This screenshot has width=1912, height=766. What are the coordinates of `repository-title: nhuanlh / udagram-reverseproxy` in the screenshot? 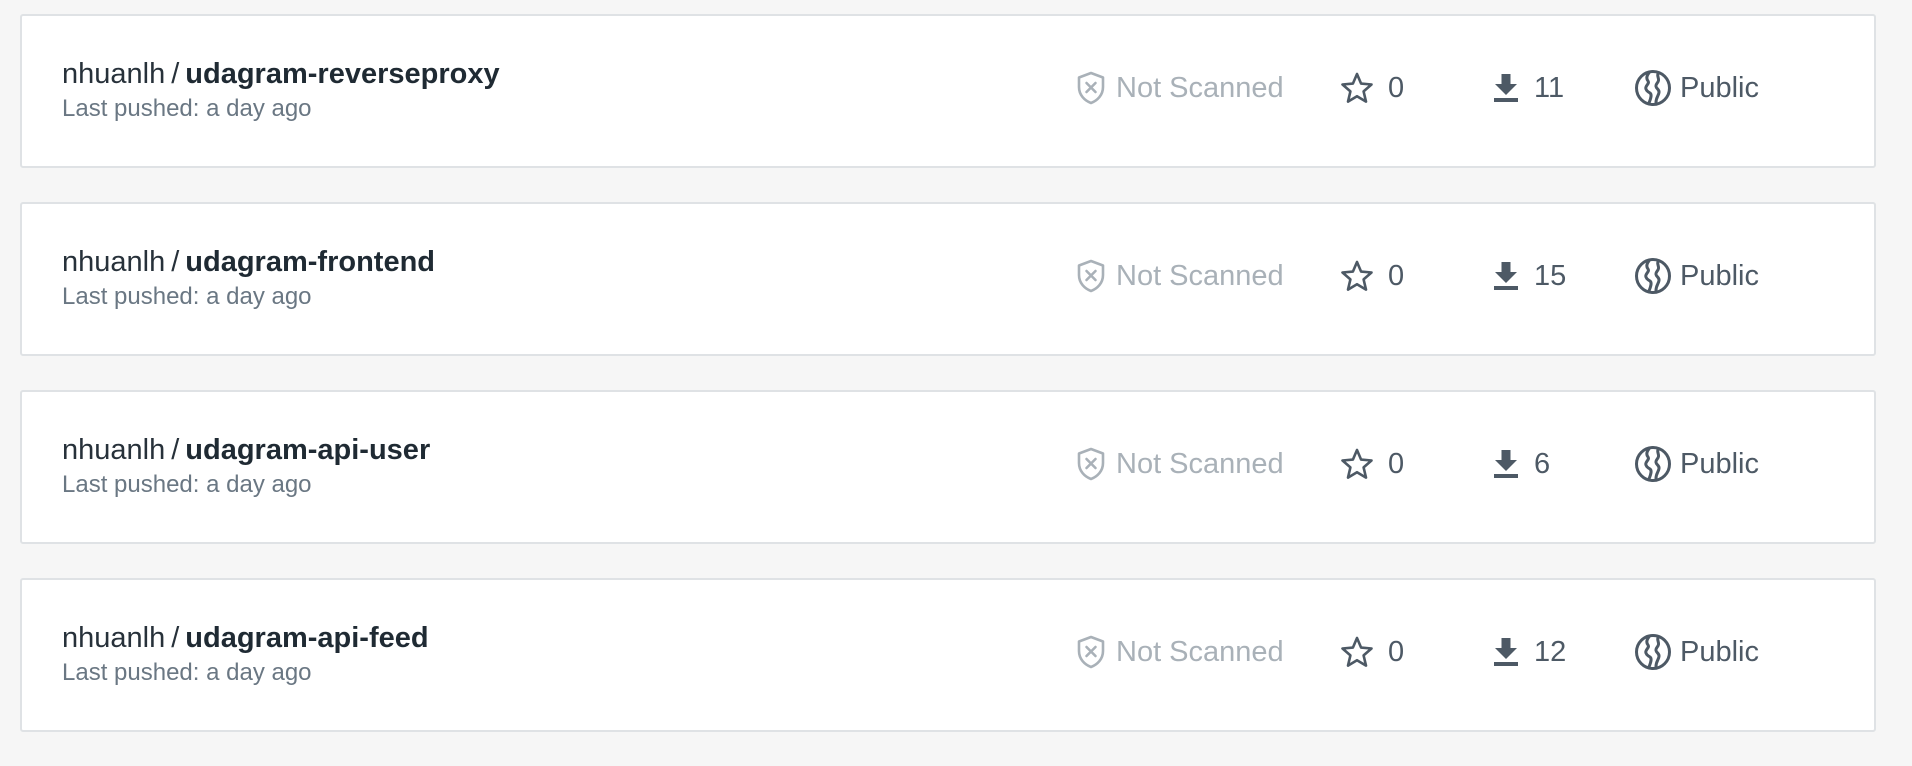 It's located at (281, 74).